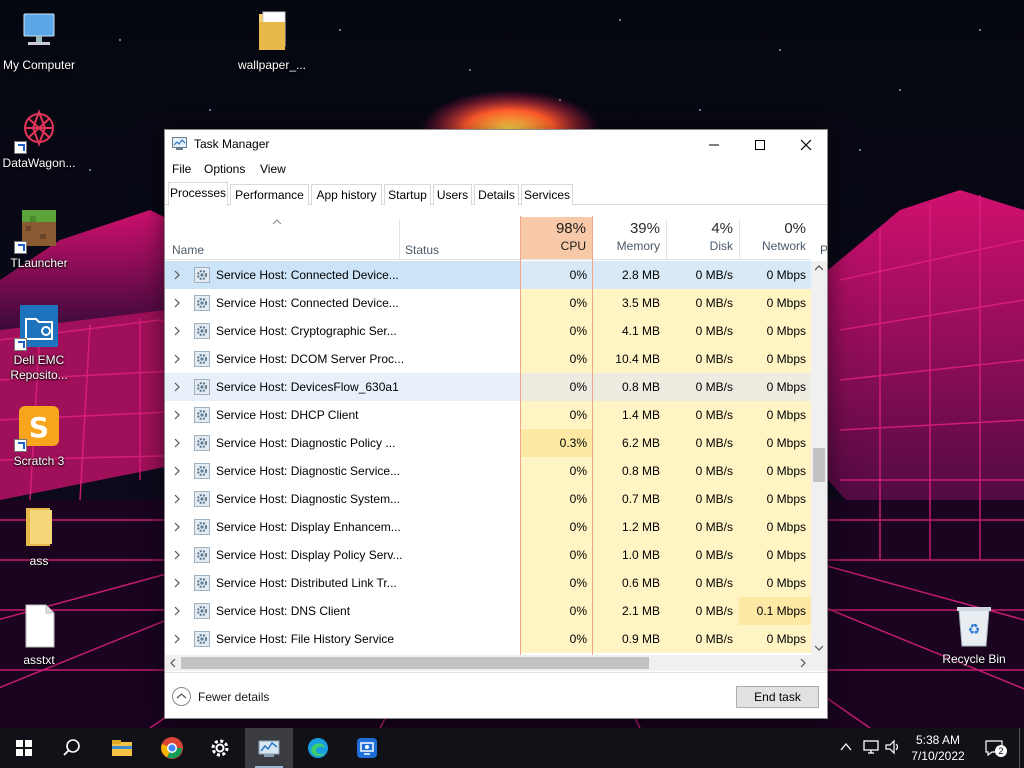  I want to click on desktop-icon-asstxt: asstxt, so click(40, 635).